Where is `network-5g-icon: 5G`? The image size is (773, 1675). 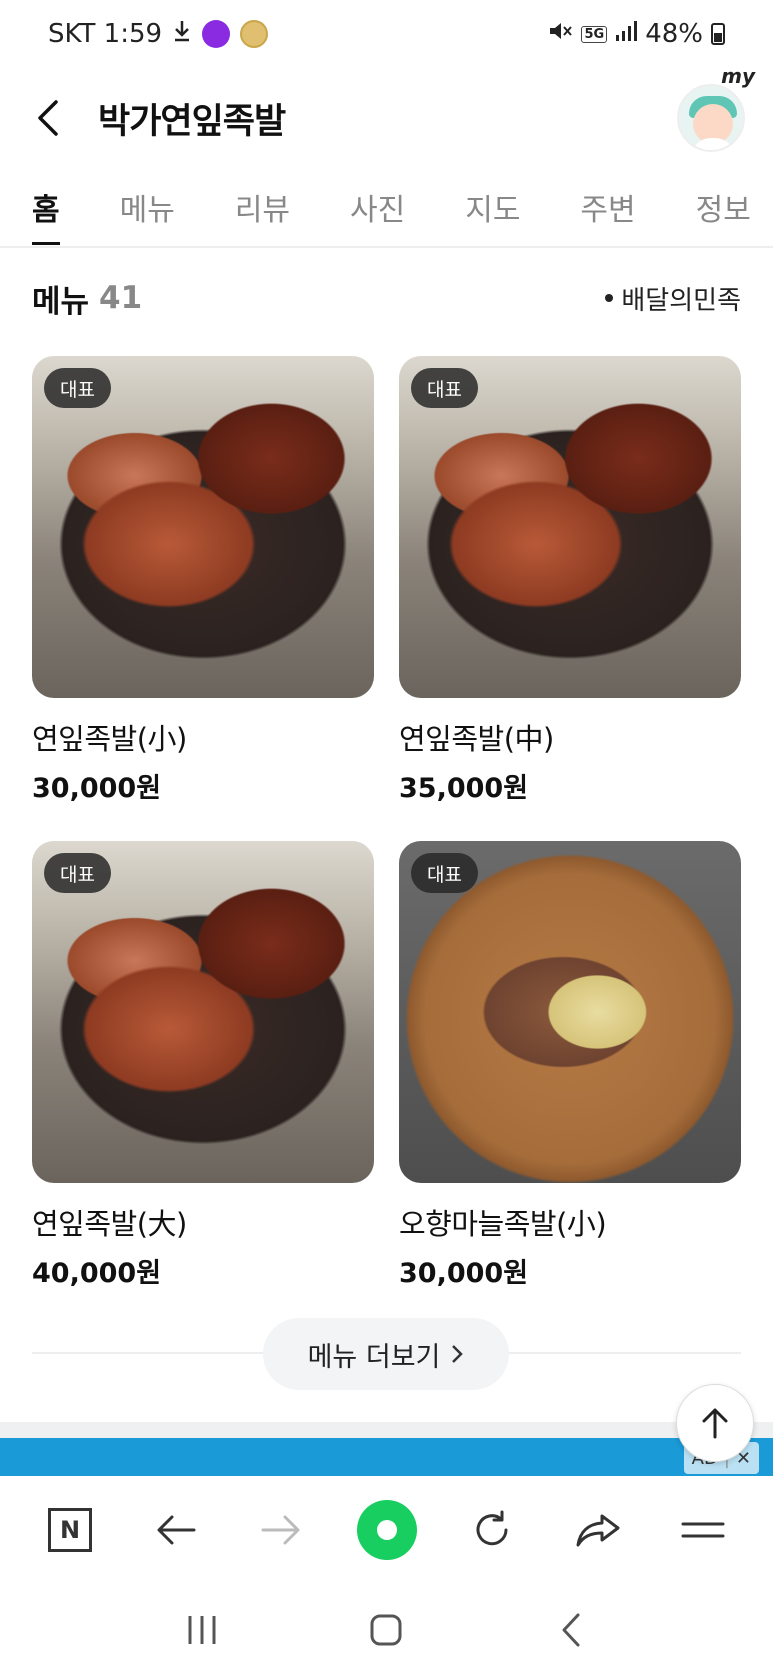
network-5g-icon: 5G is located at coordinates (594, 34).